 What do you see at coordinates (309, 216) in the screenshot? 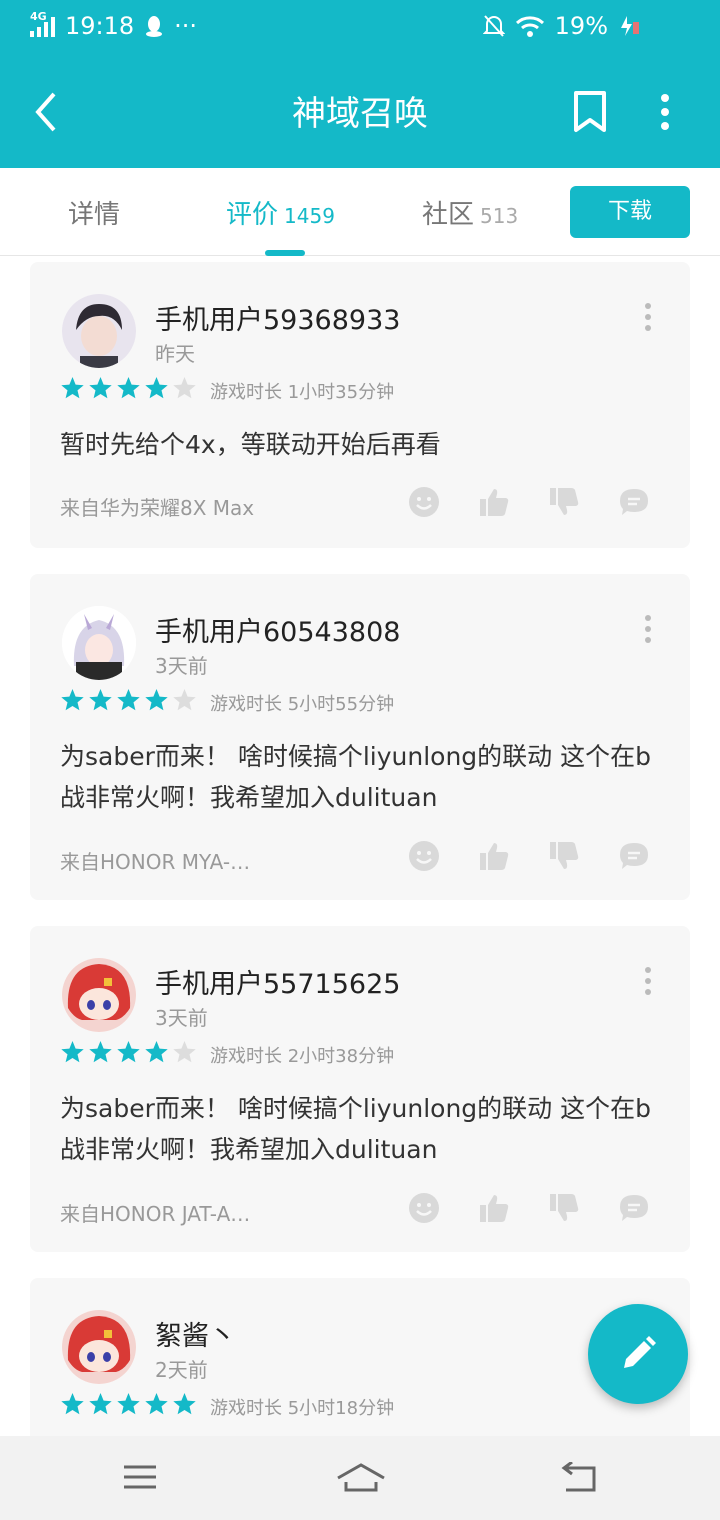
I see `tab-reviews-count: 1459` at bounding box center [309, 216].